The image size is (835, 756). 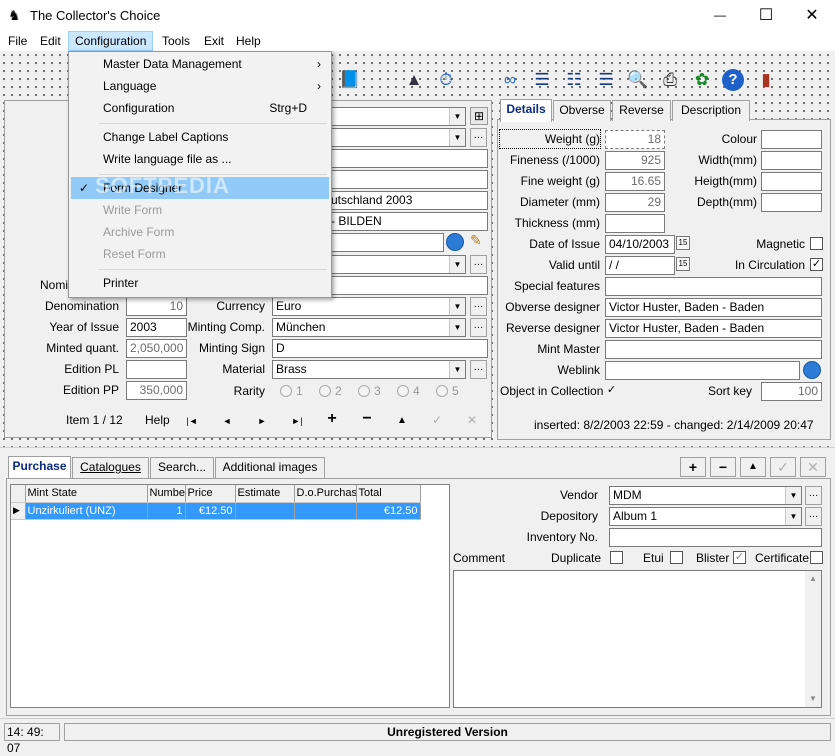 I want to click on valid-until-field: / /, so click(x=640, y=265).